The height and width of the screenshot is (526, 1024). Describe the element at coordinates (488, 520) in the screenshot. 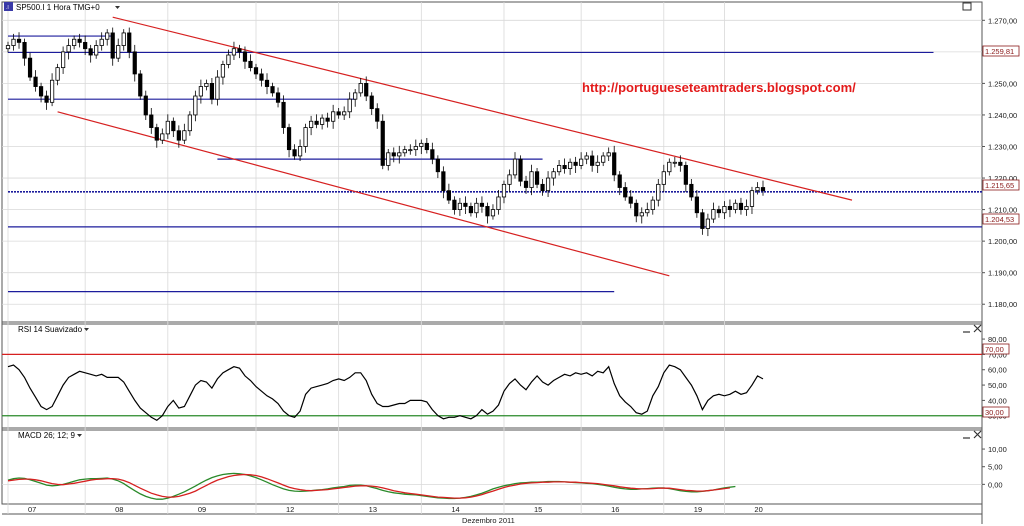

I see `x-axis-label: Dezembro 2011` at that location.